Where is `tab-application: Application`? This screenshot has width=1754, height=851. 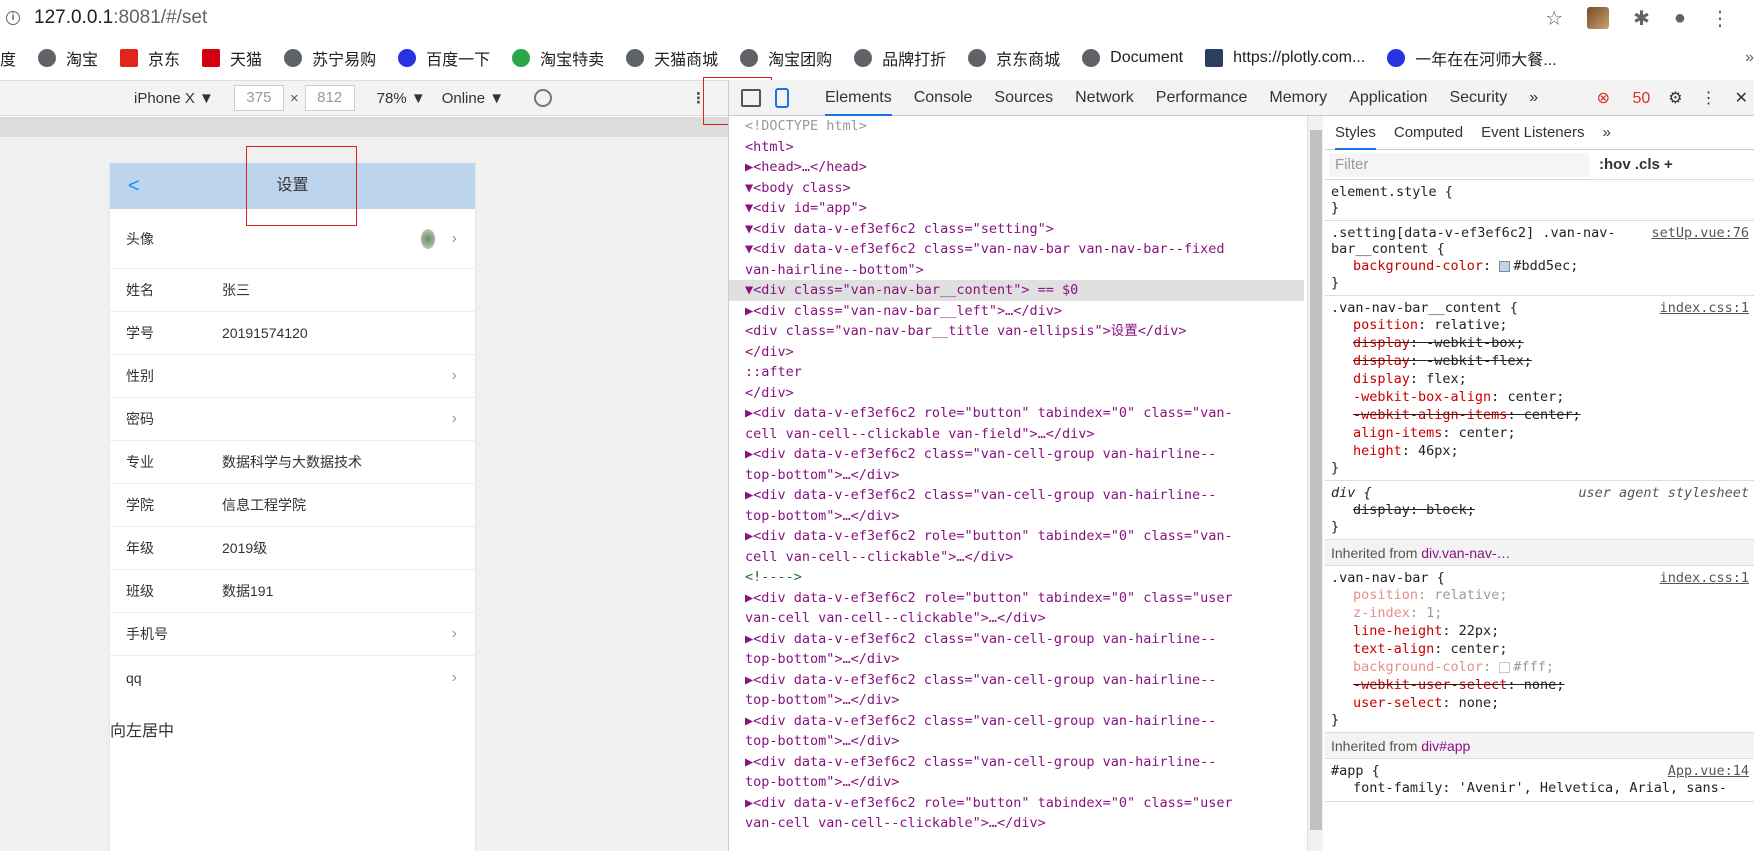 tab-application: Application is located at coordinates (1388, 98).